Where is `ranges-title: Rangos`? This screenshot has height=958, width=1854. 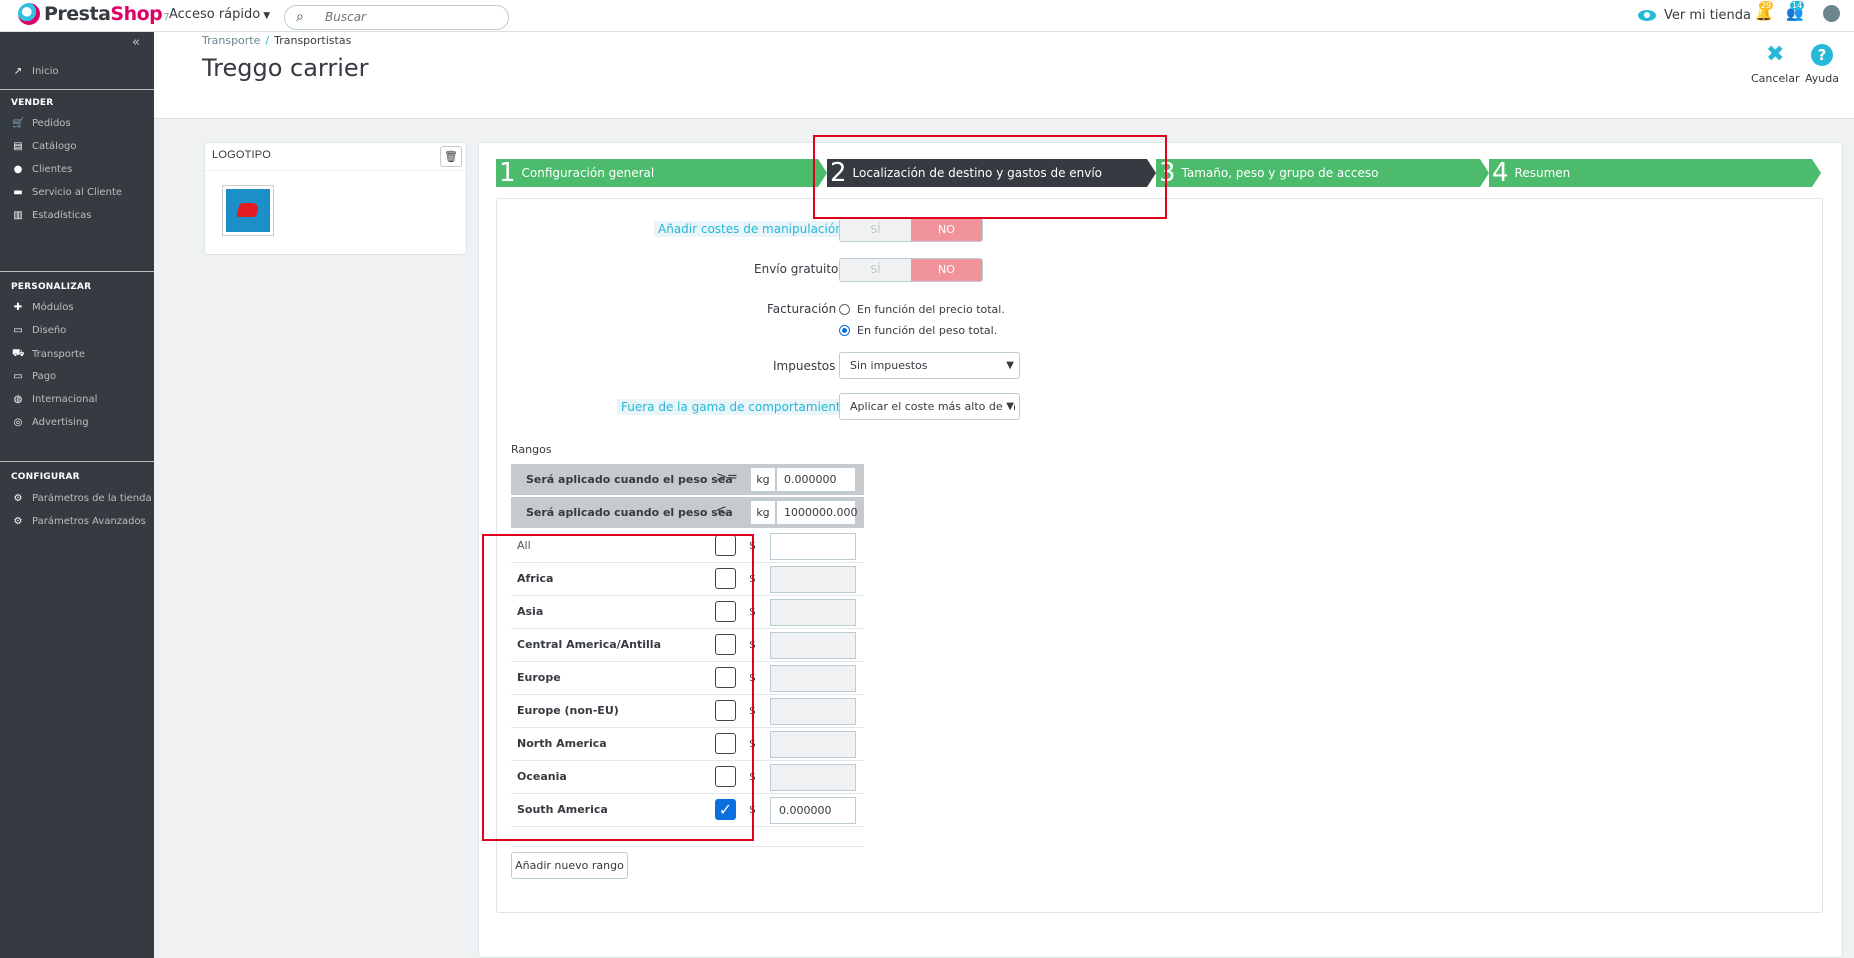
ranges-title: Rangos is located at coordinates (531, 449).